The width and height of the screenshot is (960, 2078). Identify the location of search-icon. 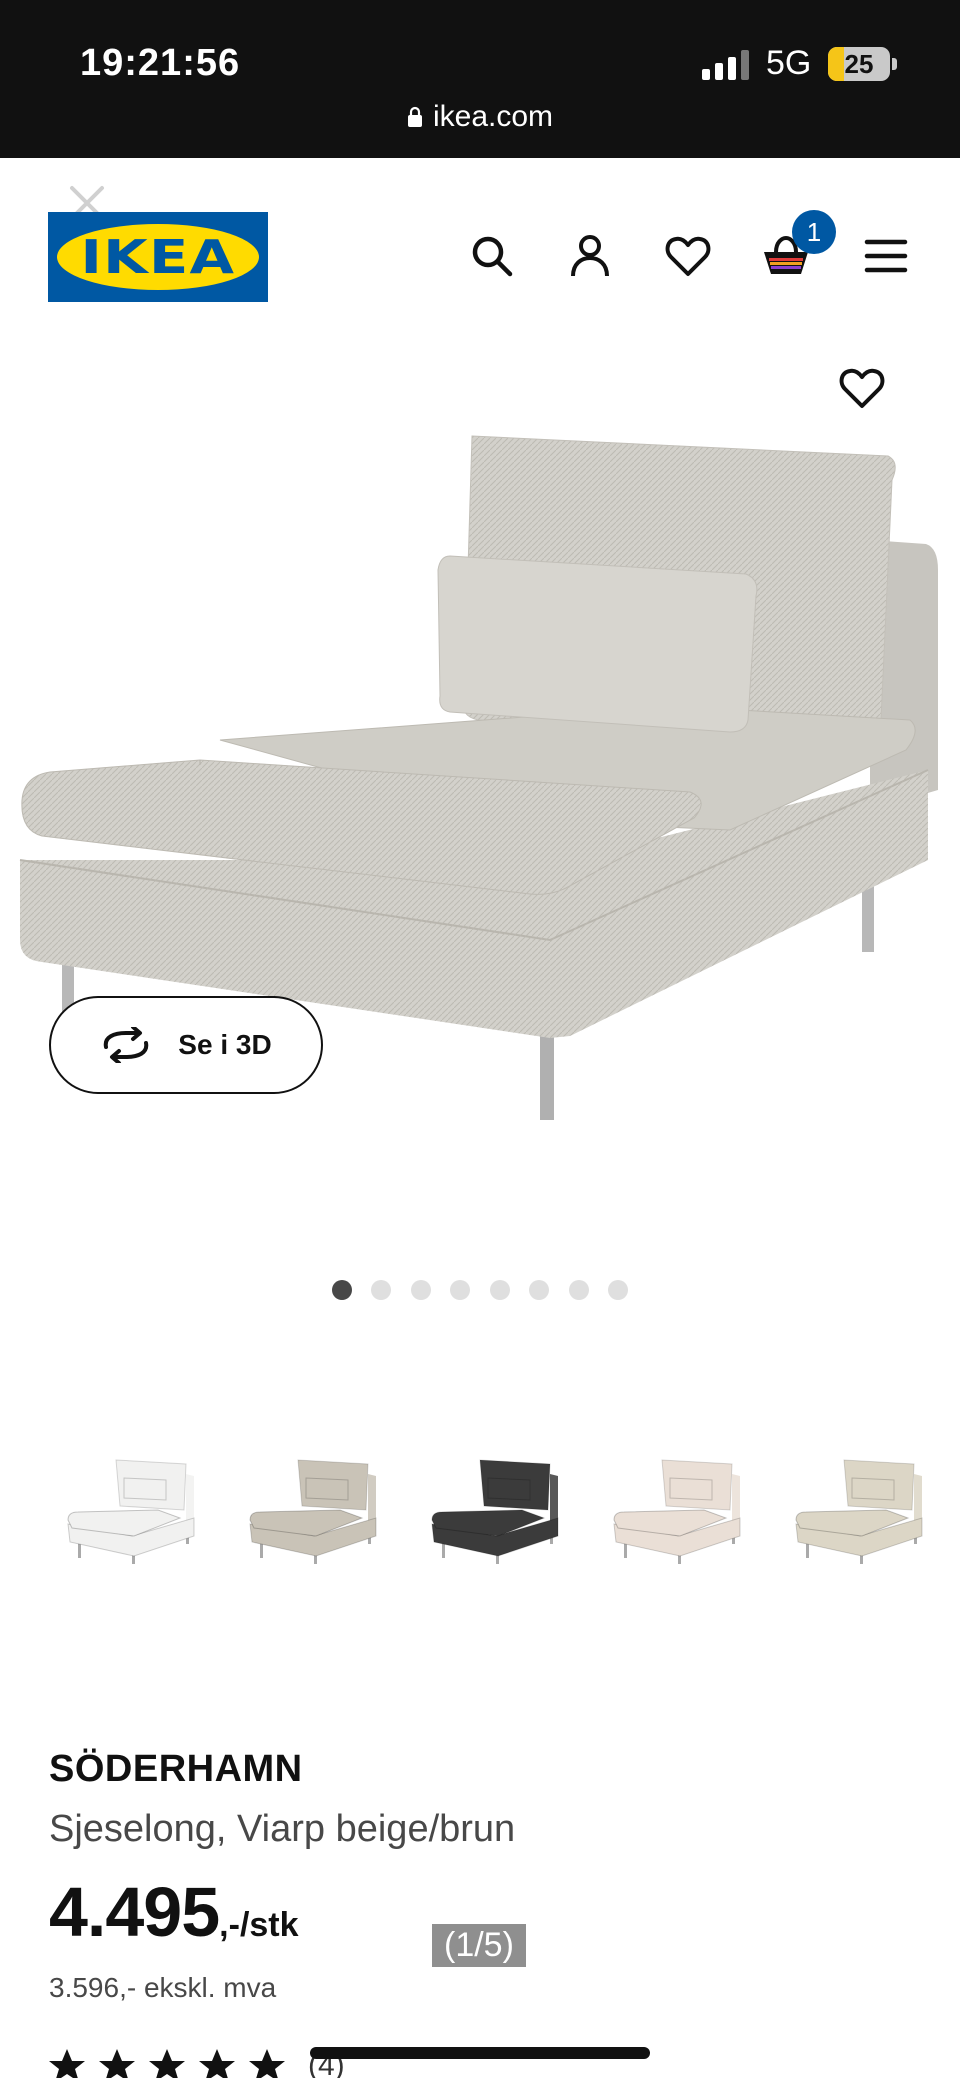
(492, 256).